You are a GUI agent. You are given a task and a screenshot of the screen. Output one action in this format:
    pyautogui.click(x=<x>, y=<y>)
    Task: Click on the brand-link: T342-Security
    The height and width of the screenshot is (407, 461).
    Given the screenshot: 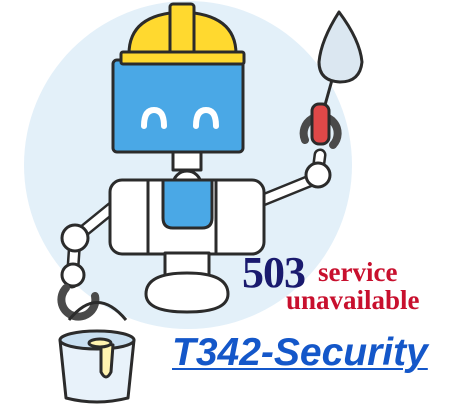 What is the action you would take?
    pyautogui.click(x=300, y=353)
    